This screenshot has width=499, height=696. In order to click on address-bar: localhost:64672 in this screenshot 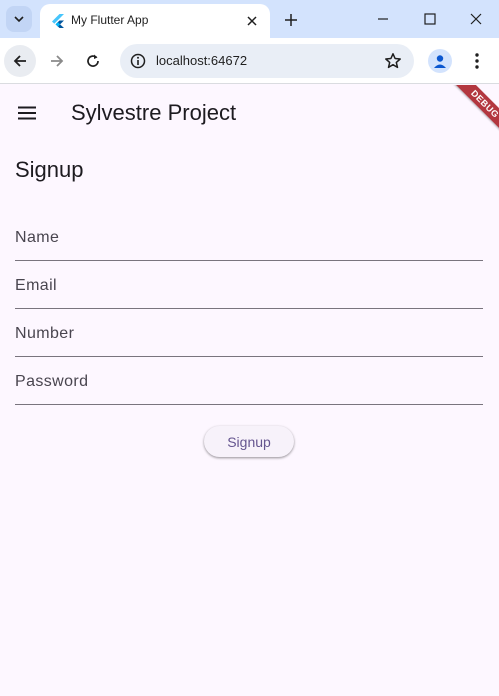, I will do `click(267, 61)`.